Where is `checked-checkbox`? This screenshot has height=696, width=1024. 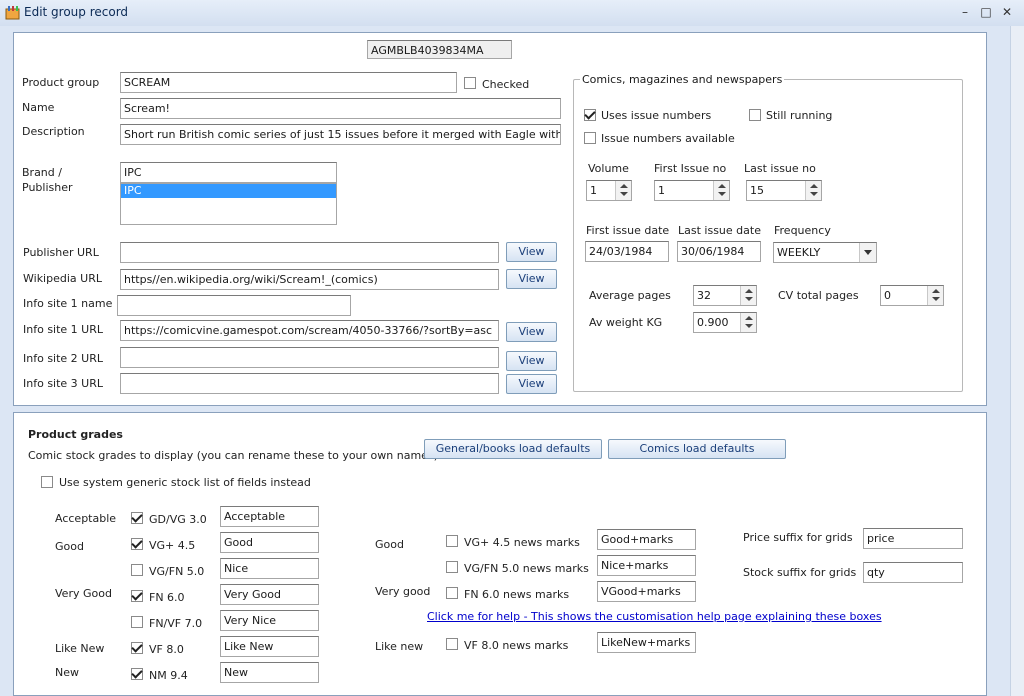 checked-checkbox is located at coordinates (470, 83).